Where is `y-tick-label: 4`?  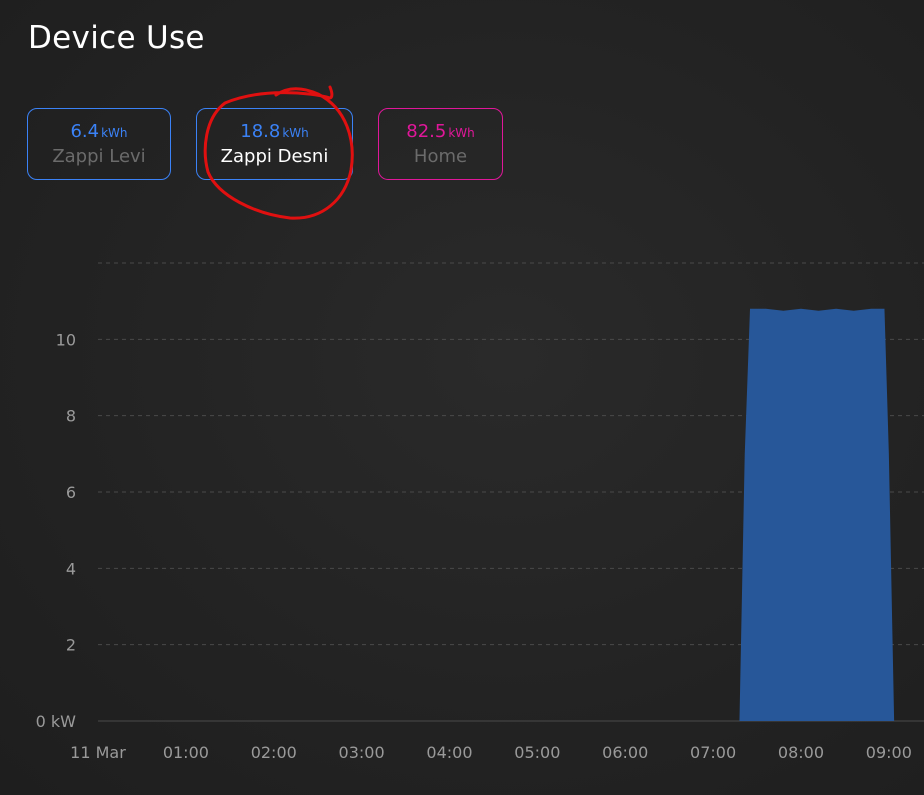 y-tick-label: 4 is located at coordinates (71, 568).